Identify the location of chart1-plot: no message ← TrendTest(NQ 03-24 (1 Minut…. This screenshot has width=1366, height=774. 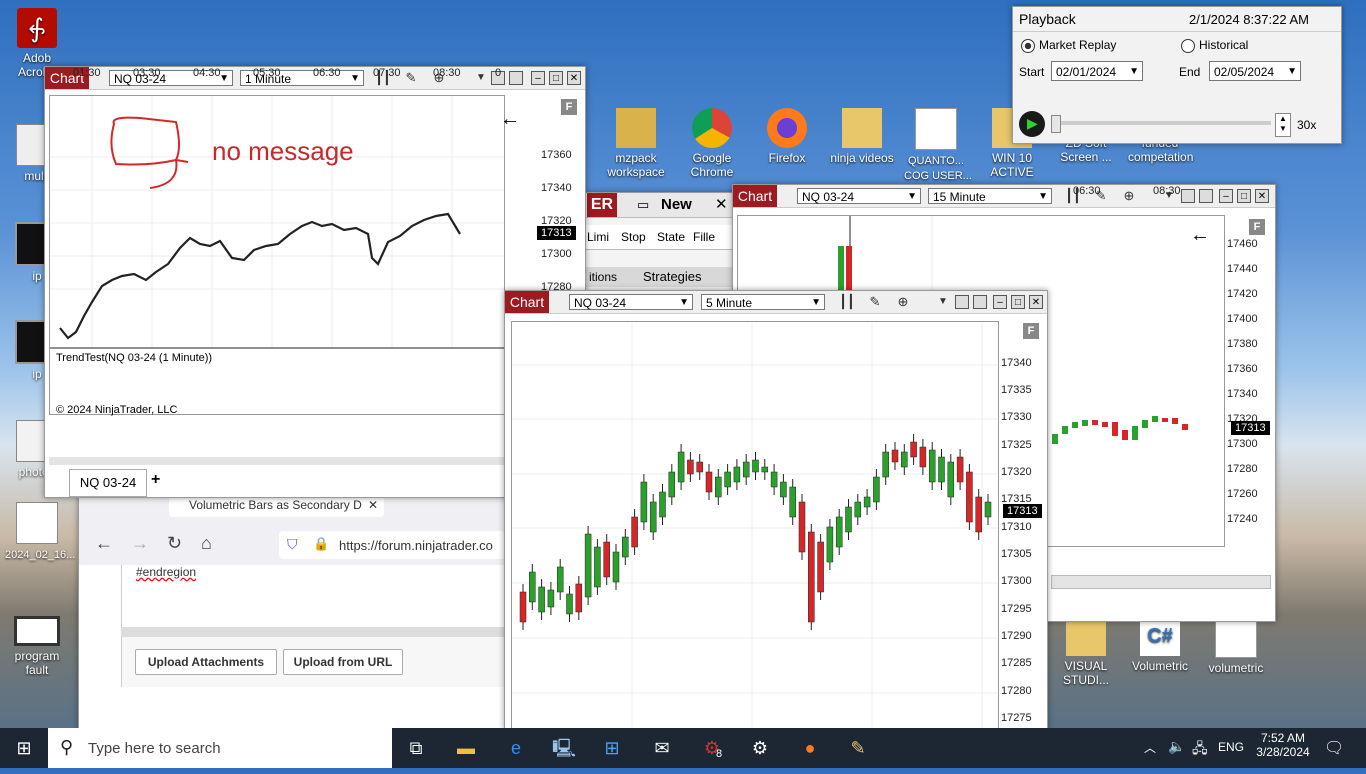
(284, 255).